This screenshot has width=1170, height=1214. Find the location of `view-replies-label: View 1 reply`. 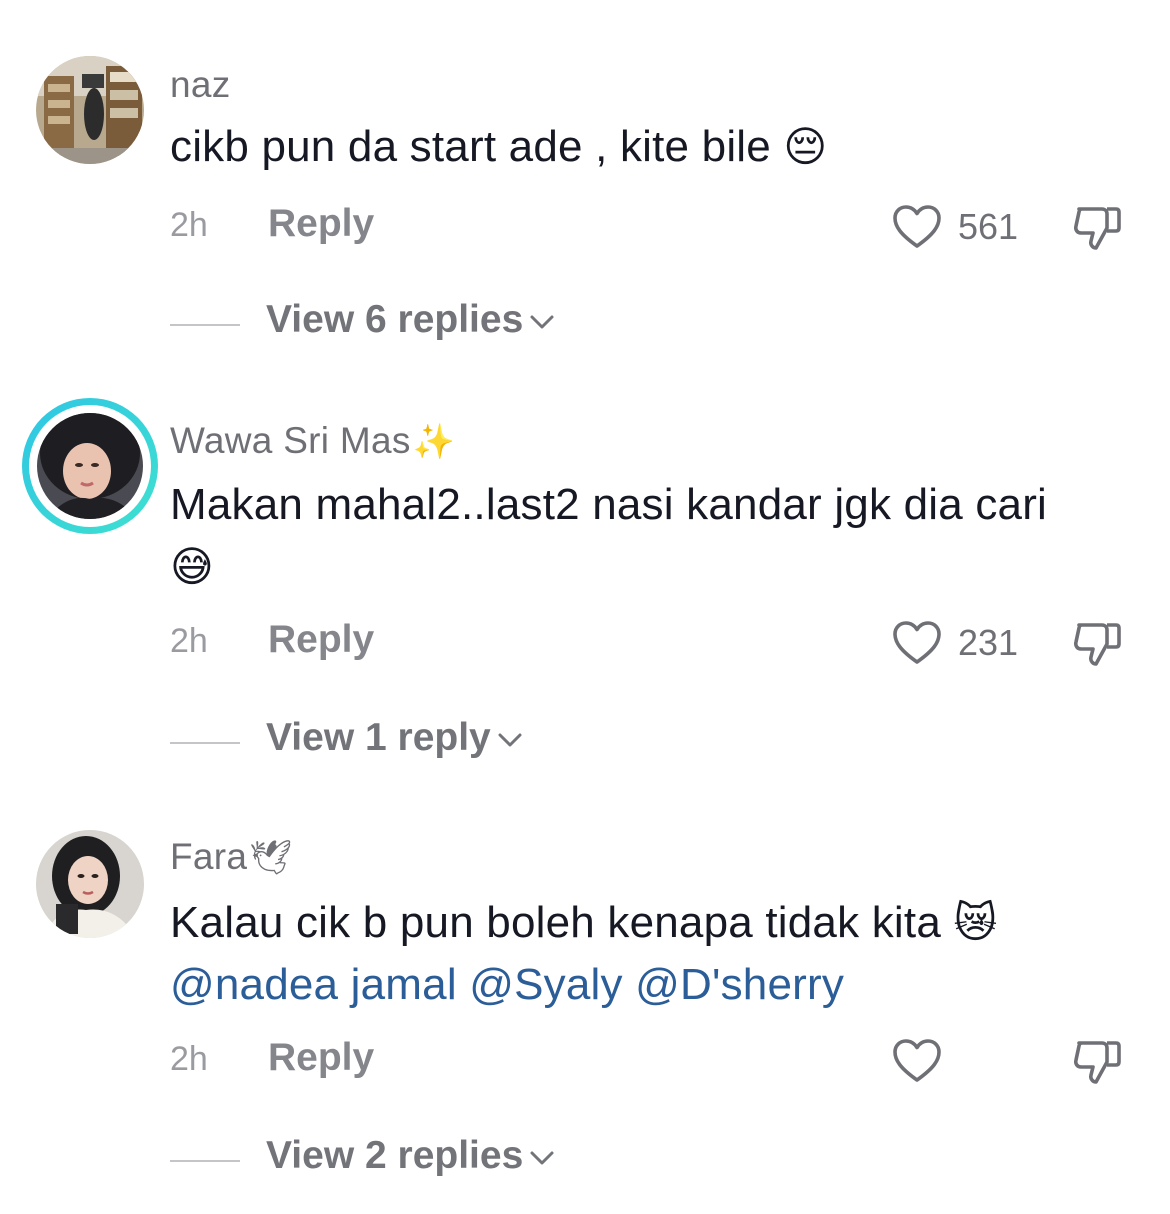

view-replies-label: View 1 reply is located at coordinates (378, 737).